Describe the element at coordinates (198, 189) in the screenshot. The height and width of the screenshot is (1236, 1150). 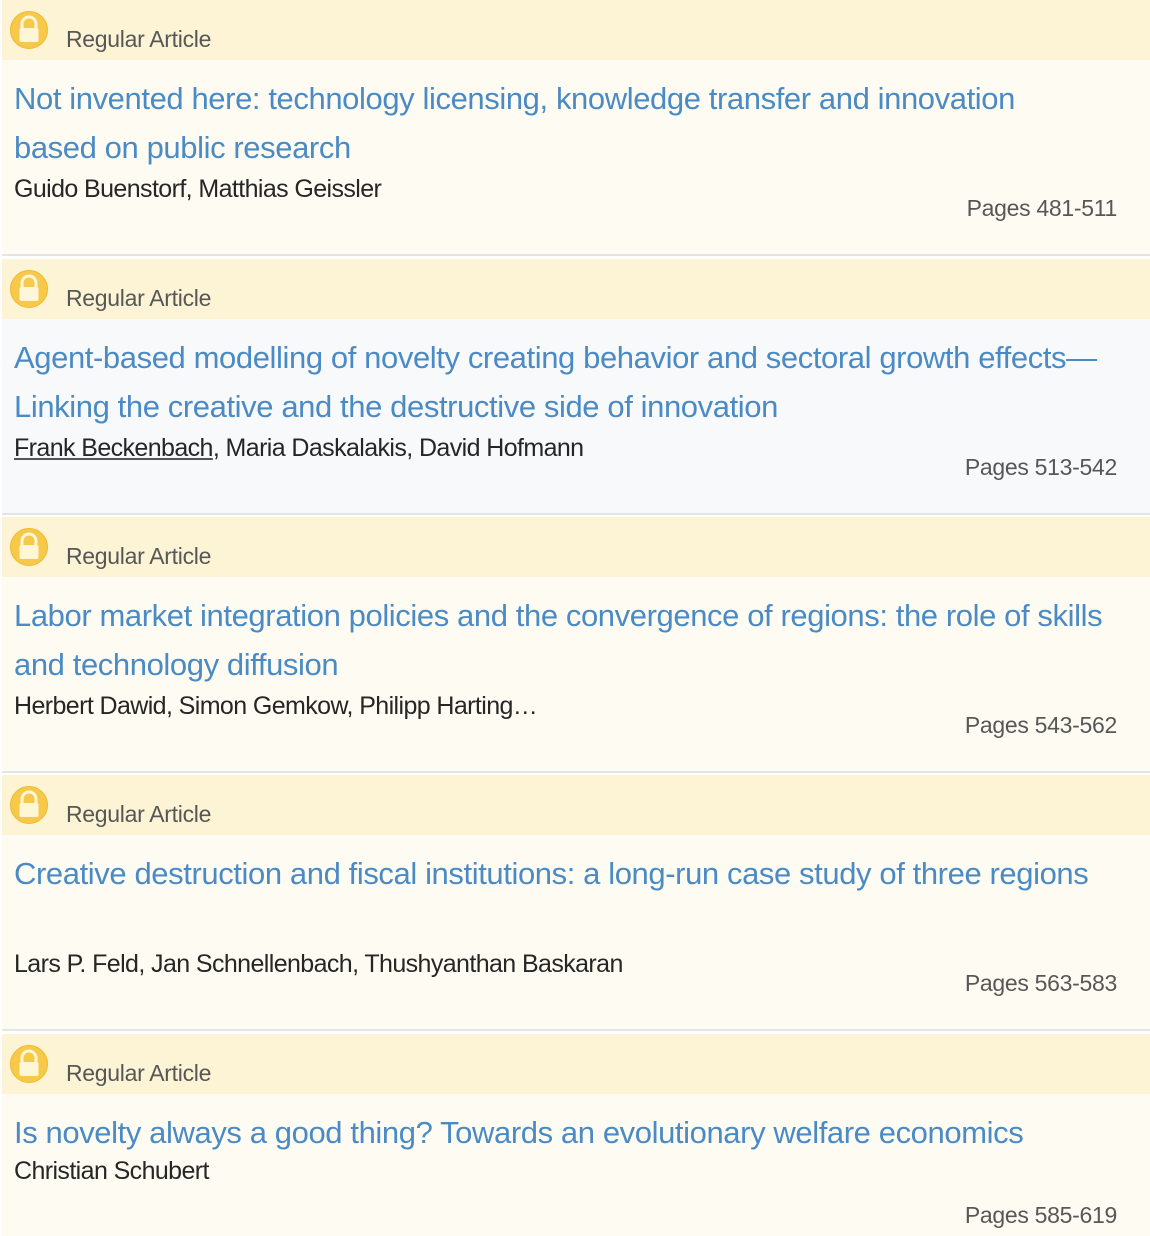
I see `article-authors: Guido Buenstorf, Matthias Geissler` at that location.